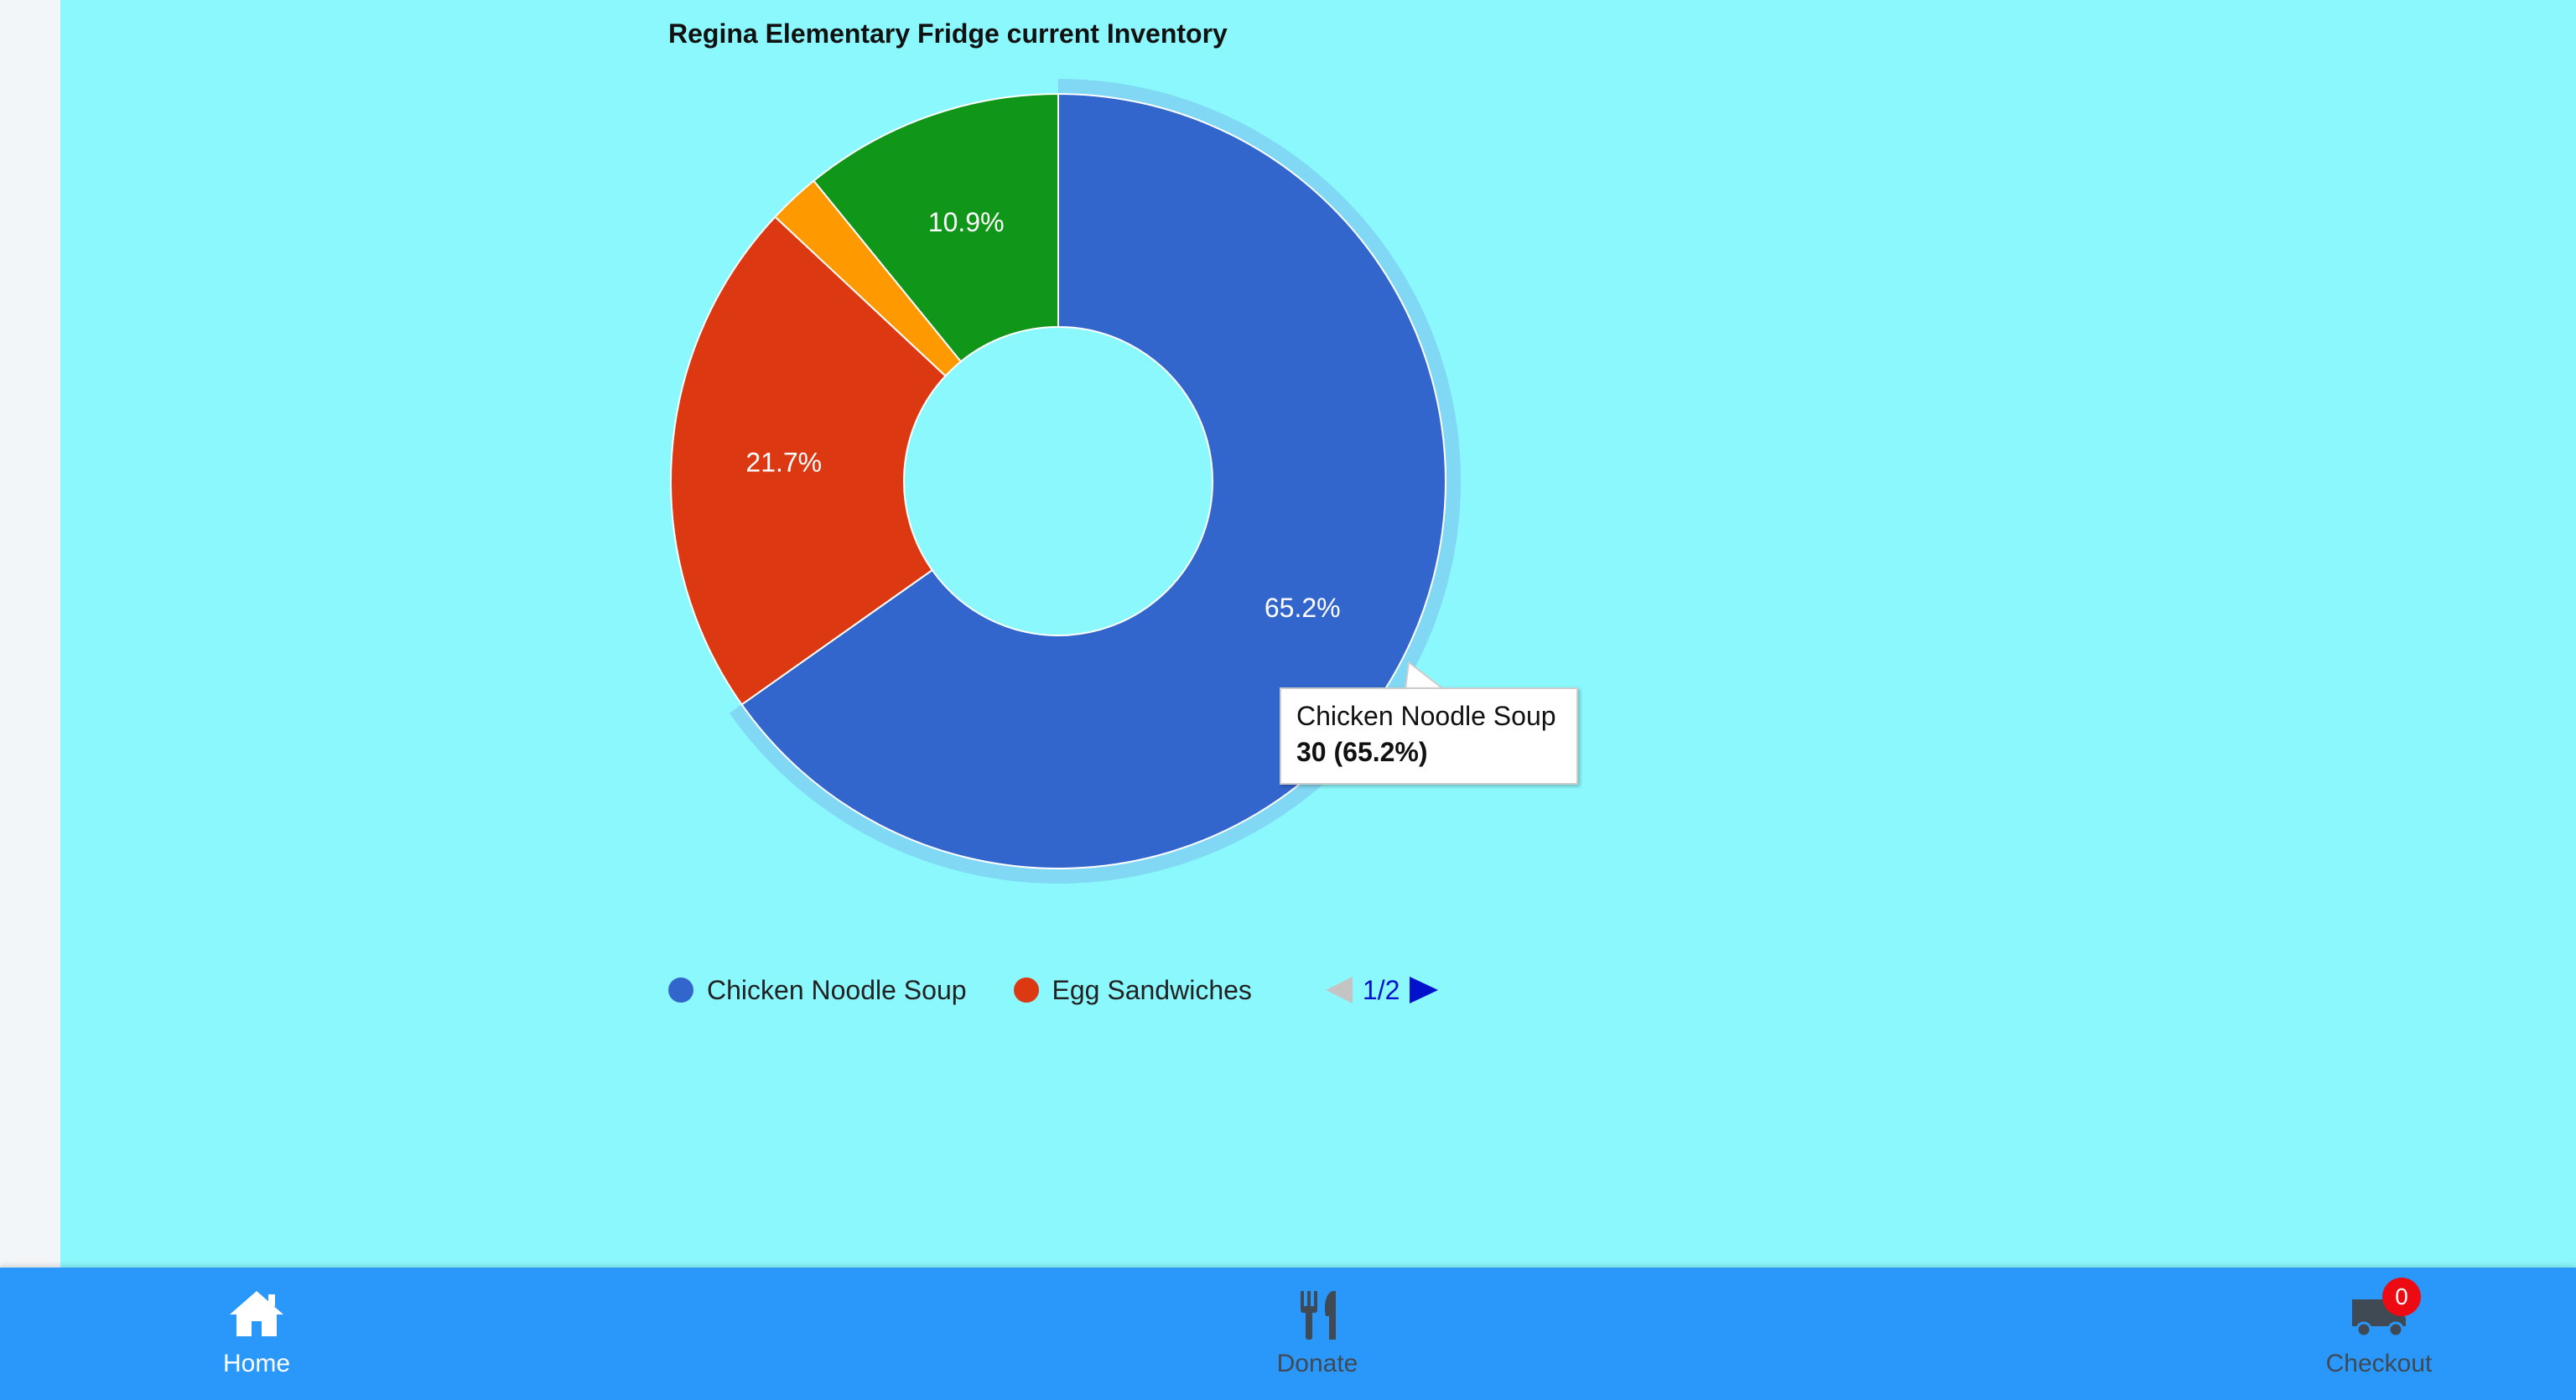 This screenshot has height=1400, width=2576. Describe the element at coordinates (1362, 752) in the screenshot. I see `tooltip-value: 30 (65.2%)` at that location.